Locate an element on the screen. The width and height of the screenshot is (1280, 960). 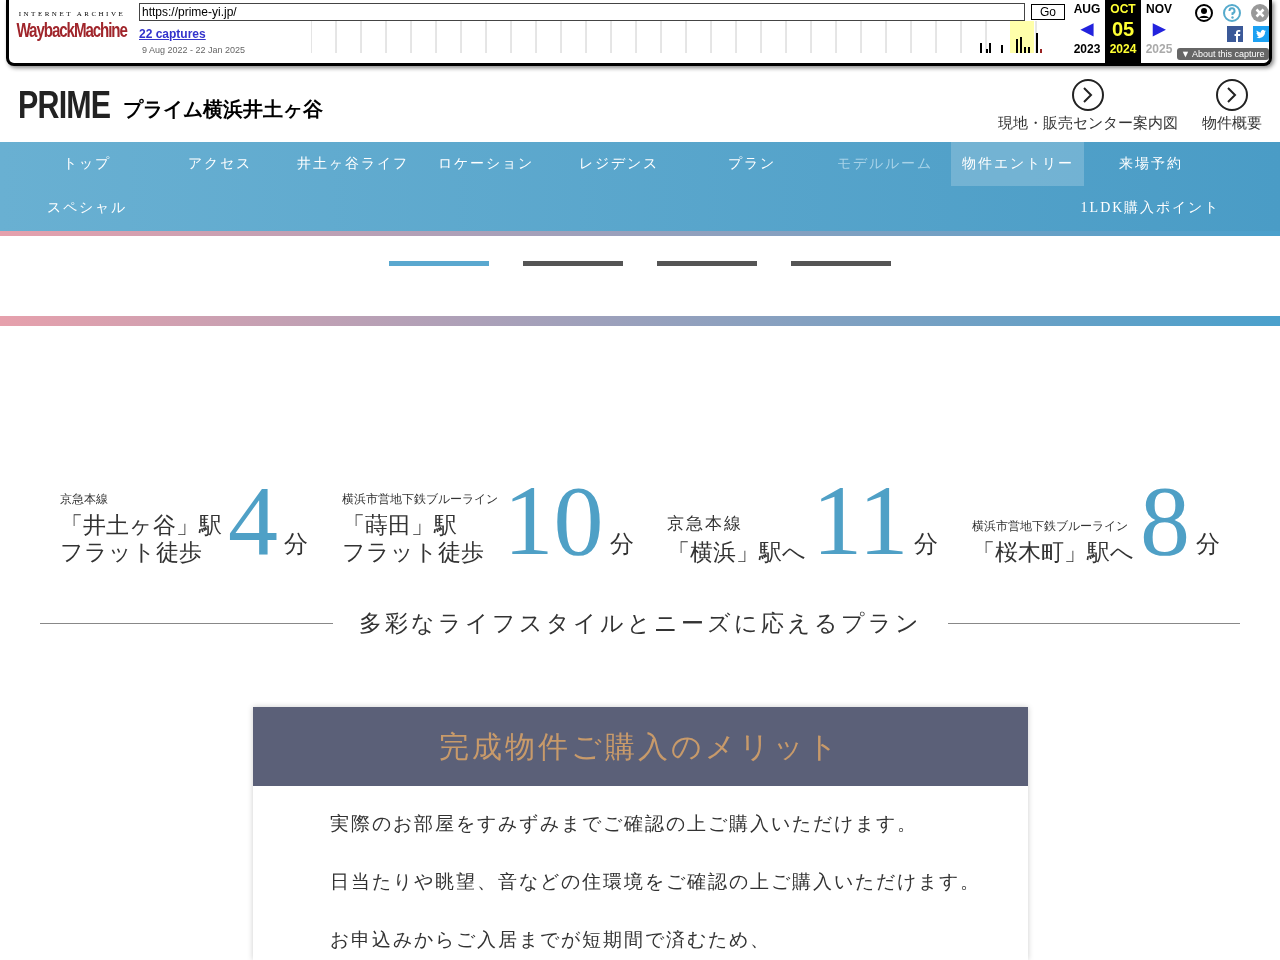
calendar-month: OCT 05 2024 is located at coordinates (1123, 31).